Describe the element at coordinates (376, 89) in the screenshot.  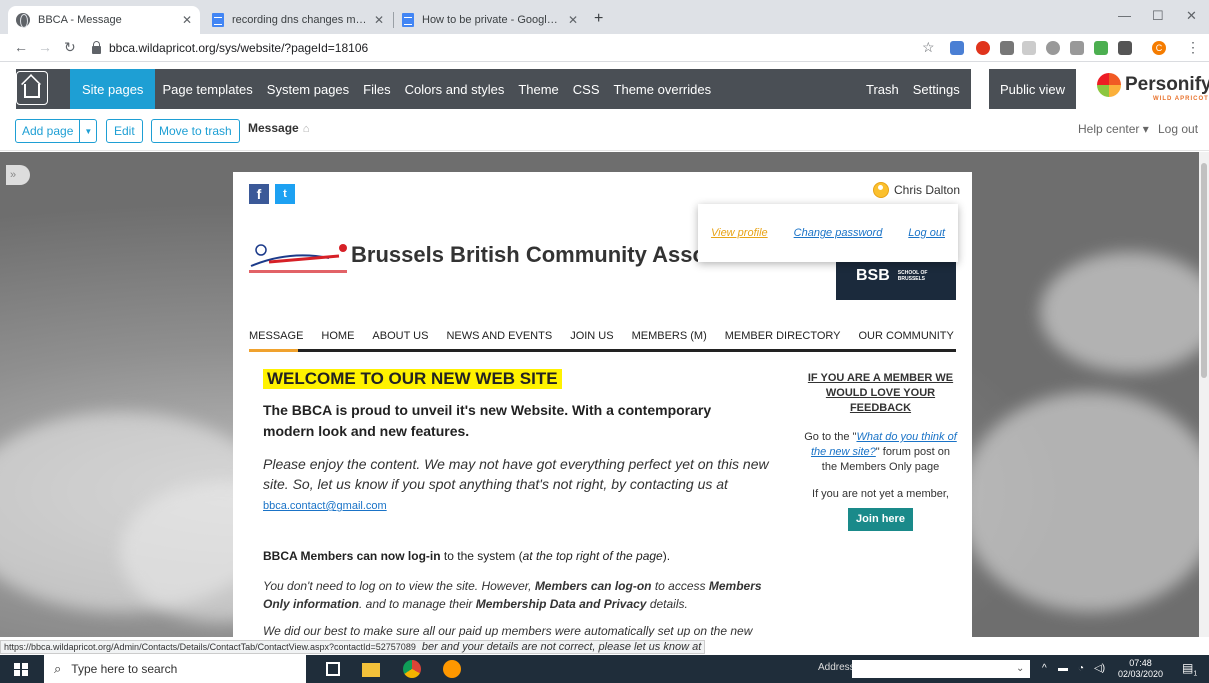
I see `menu-files: Files` at that location.